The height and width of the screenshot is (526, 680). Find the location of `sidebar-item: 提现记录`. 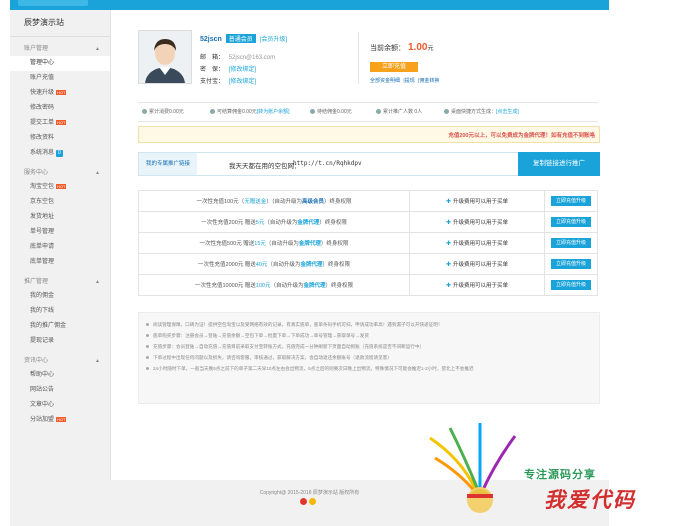

sidebar-item: 提现记录 is located at coordinates (60, 341).